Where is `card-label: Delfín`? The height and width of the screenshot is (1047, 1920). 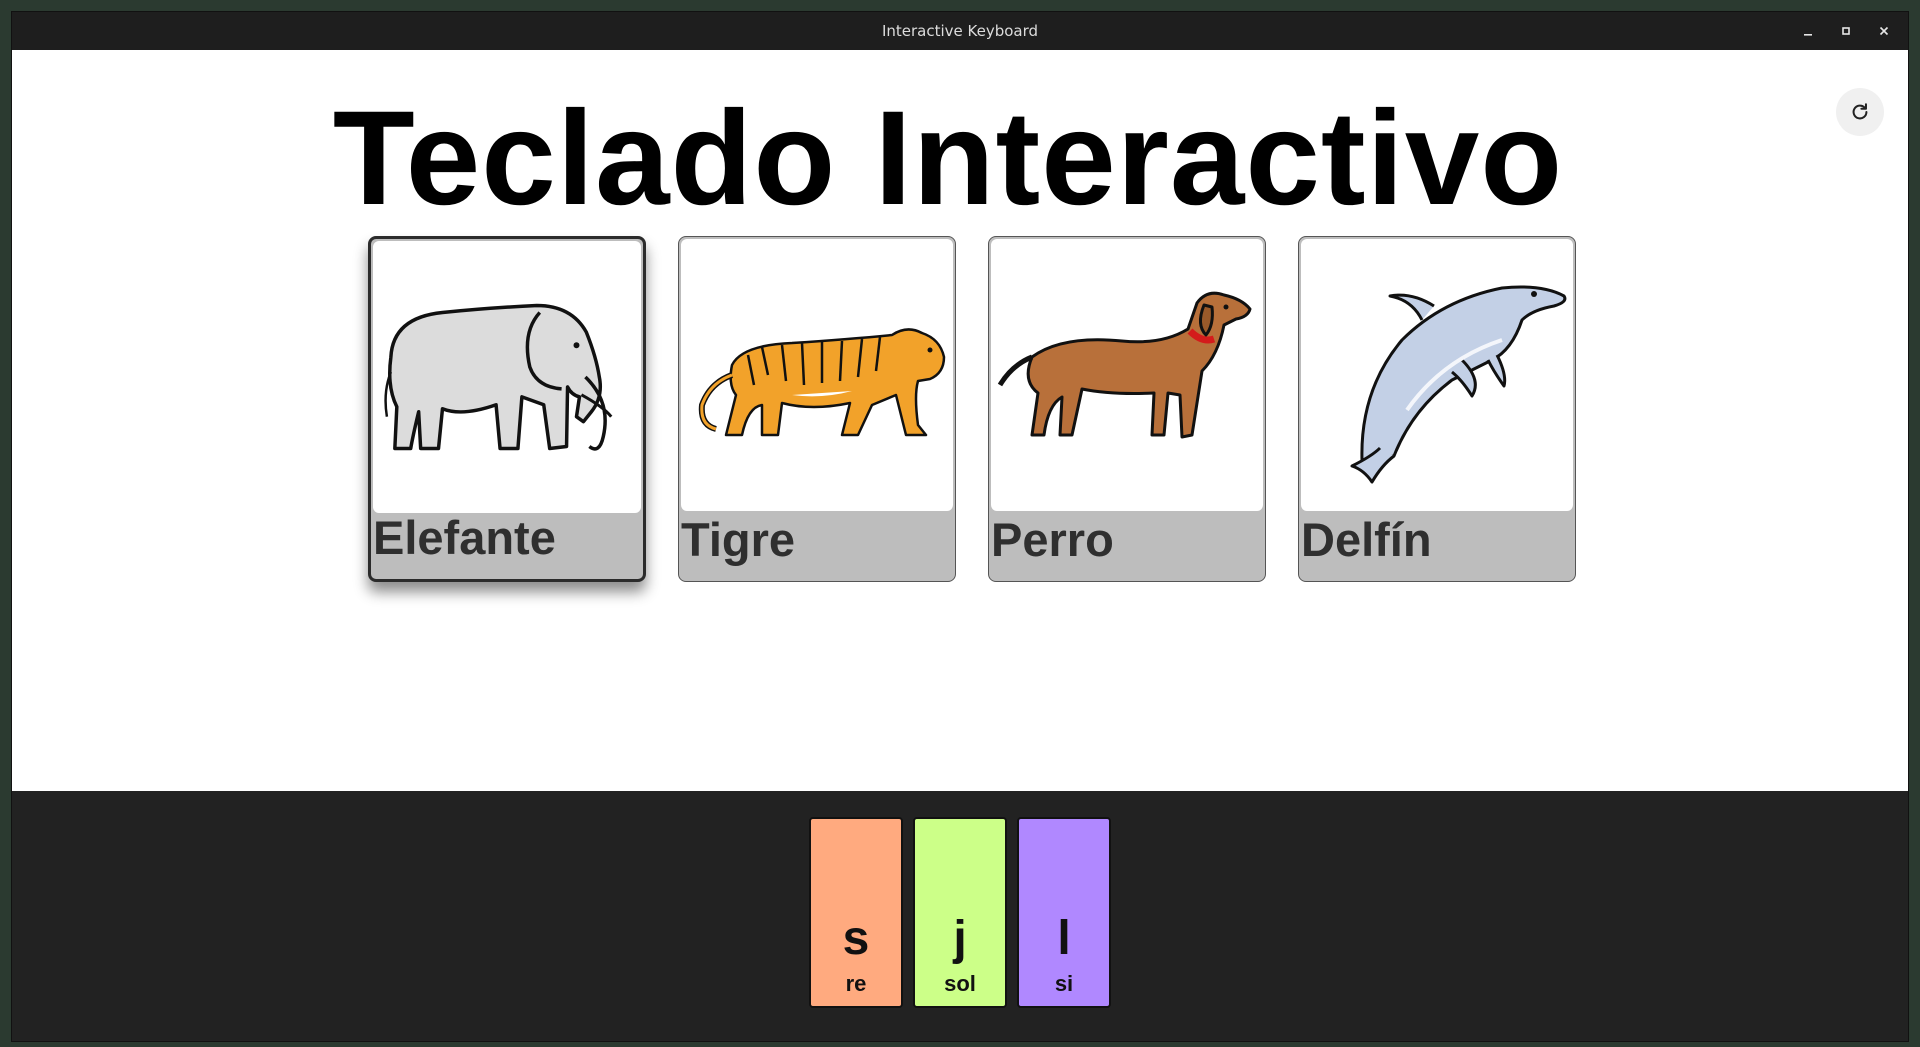 card-label: Delfín is located at coordinates (1366, 539).